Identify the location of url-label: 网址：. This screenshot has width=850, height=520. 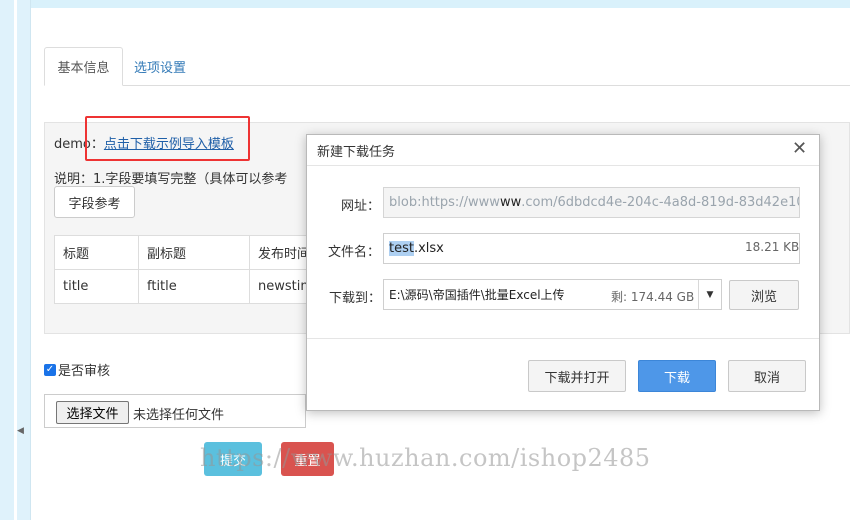
(361, 206).